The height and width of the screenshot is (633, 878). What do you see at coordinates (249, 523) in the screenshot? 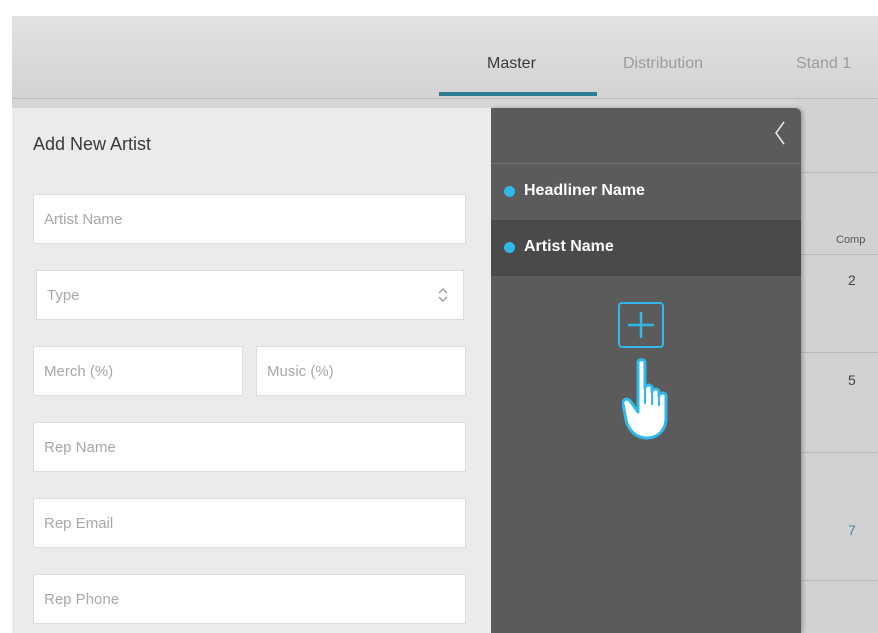
I see `rep-email-input` at bounding box center [249, 523].